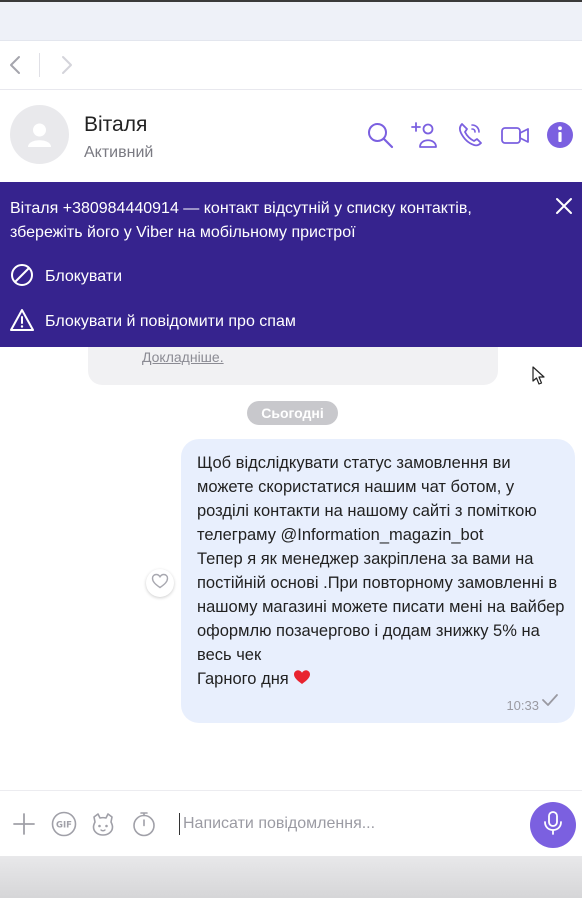 Image resolution: width=582 pixels, height=898 pixels. I want to click on block-and-report-spam-button: Блокувати й повідомити про спам, so click(153, 322).